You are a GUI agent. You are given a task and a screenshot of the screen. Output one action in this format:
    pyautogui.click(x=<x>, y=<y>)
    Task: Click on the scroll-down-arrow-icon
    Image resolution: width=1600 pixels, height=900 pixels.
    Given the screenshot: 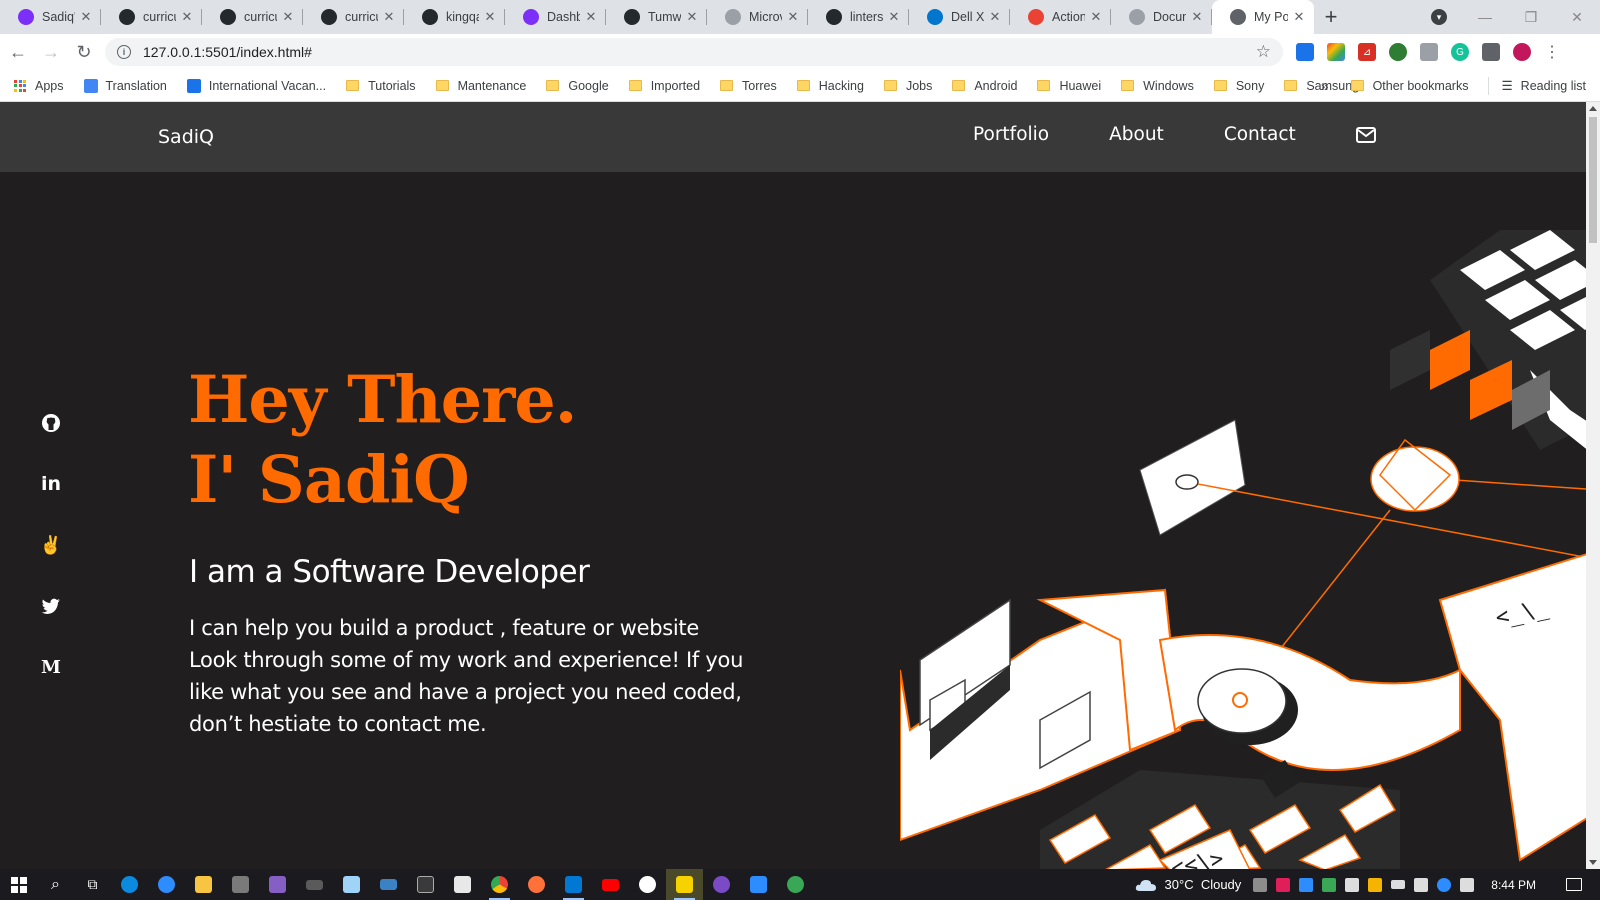 What is the action you would take?
    pyautogui.click(x=1593, y=862)
    